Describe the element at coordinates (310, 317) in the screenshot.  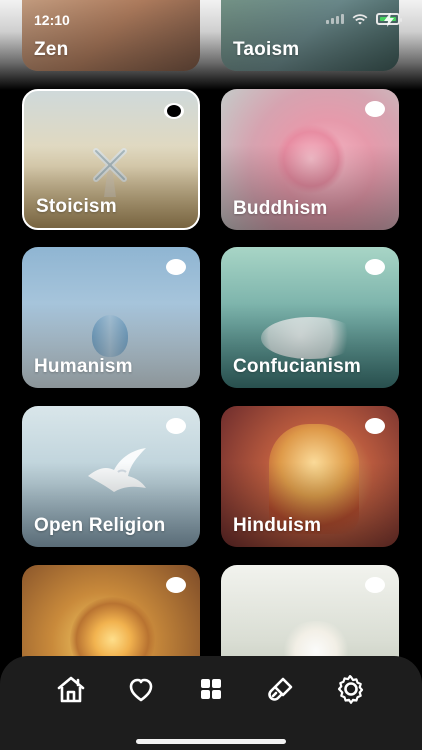
I see `category-card-confucianism: Confucianism` at that location.